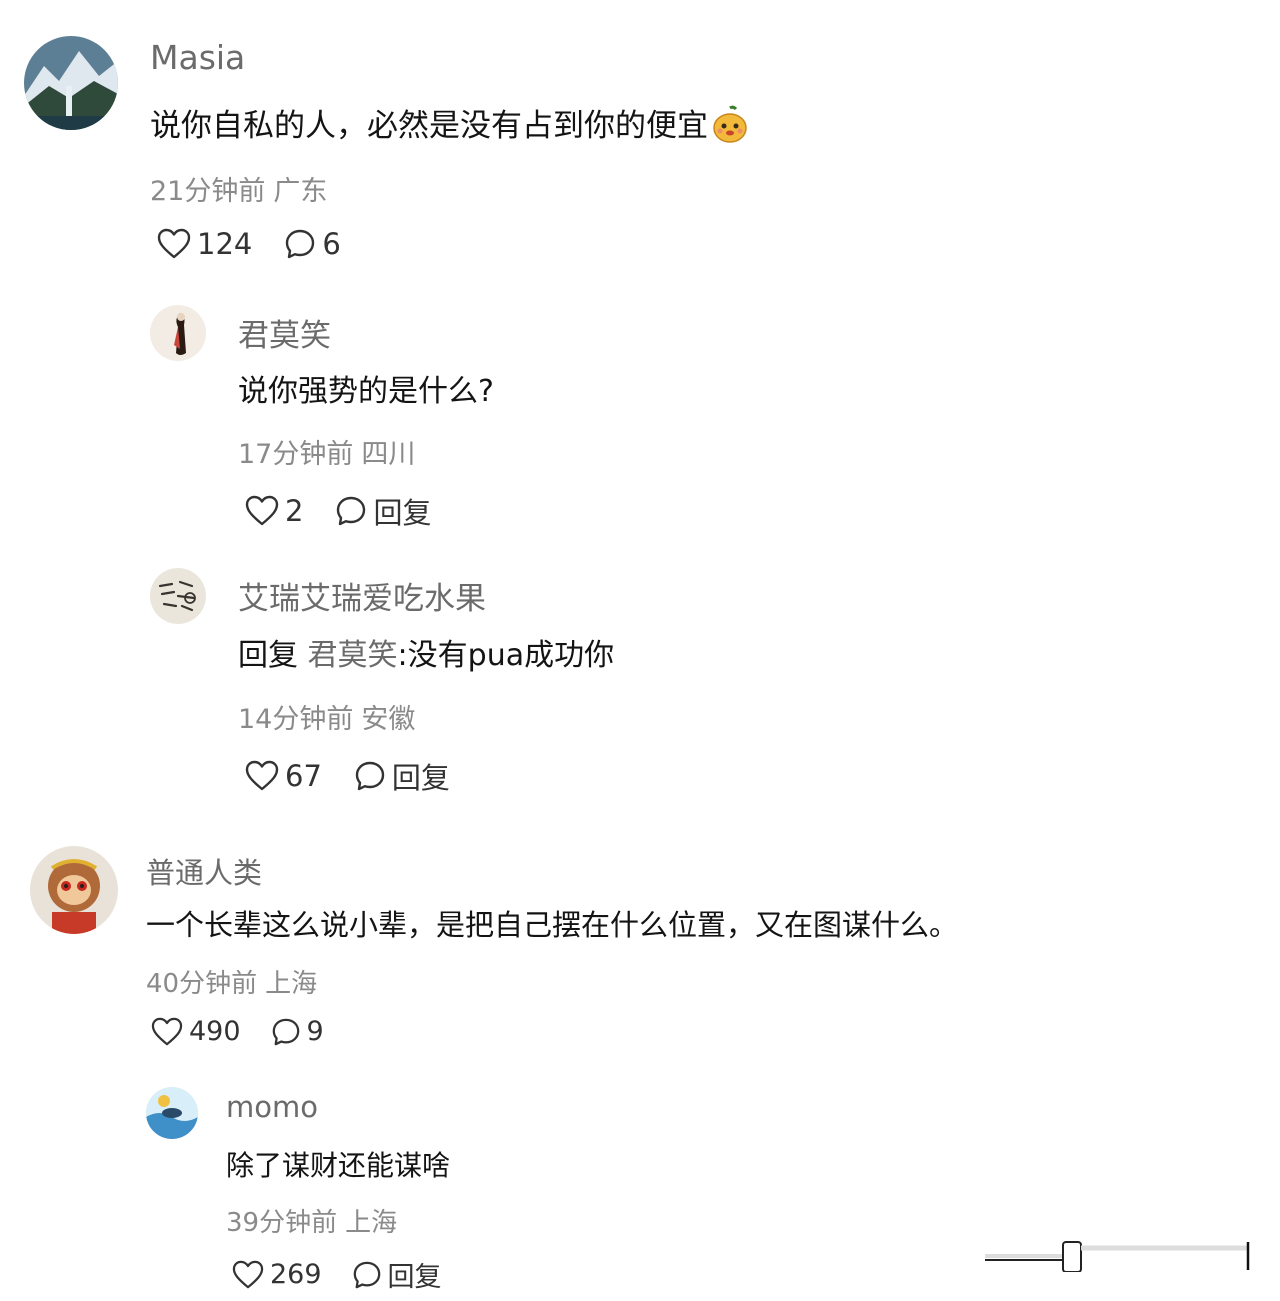 This screenshot has height=1301, width=1280. Describe the element at coordinates (283, 776) in the screenshot. I see `like-button: 67` at that location.